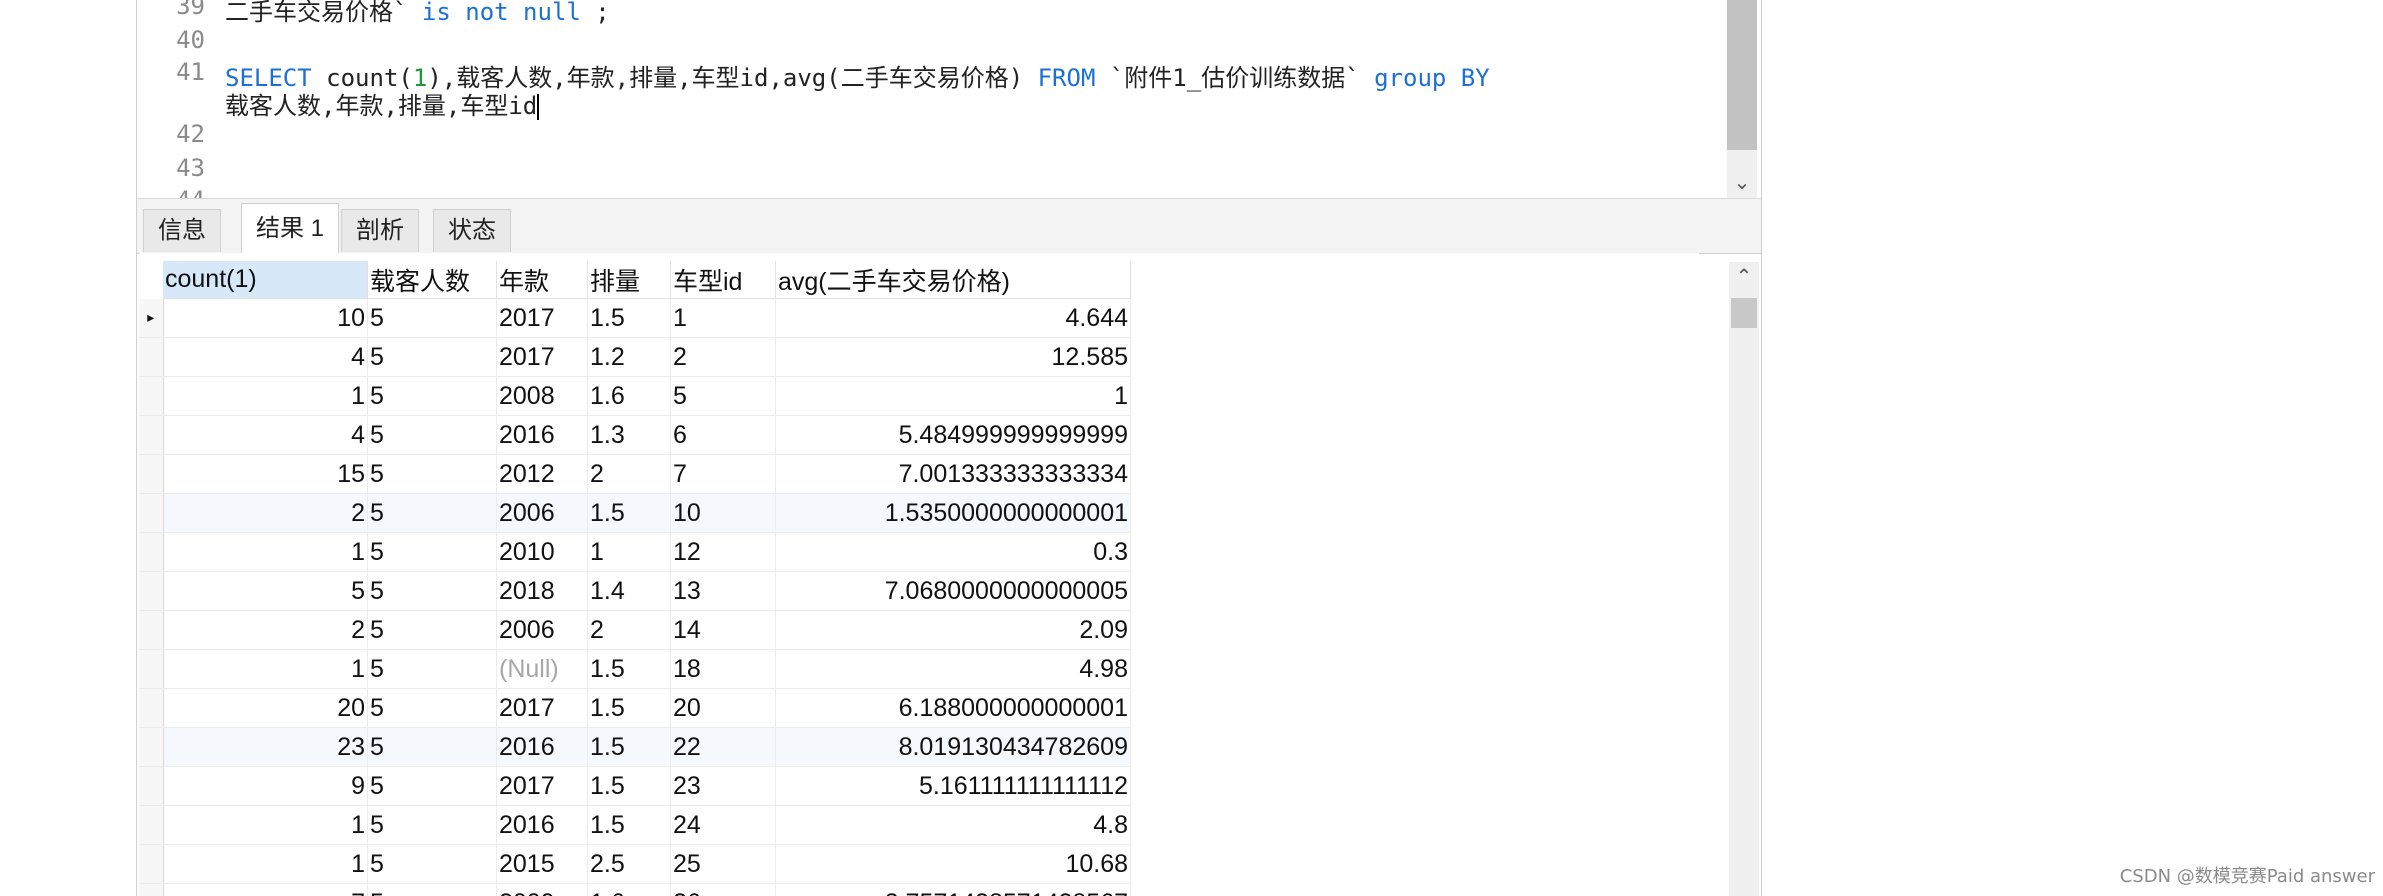 The height and width of the screenshot is (896, 2383). I want to click on table-cell: 3.7571428571428567, so click(953, 889).